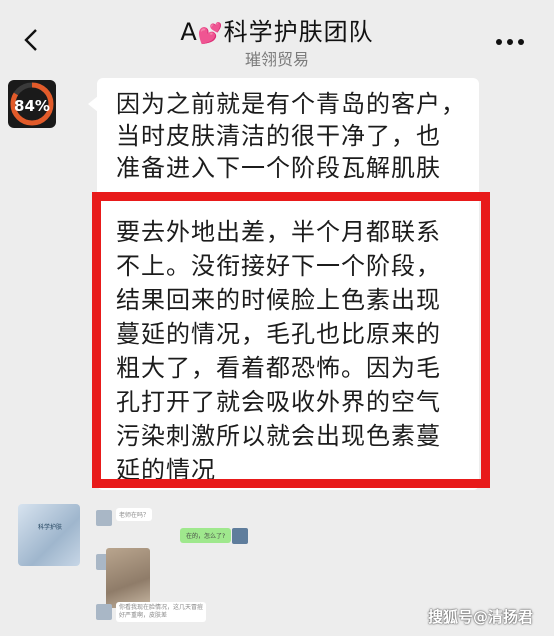  I want to click on mini-bubble: 你看我现在脸情况，这几天冒痘好严重啊，皮肤差, so click(161, 612).